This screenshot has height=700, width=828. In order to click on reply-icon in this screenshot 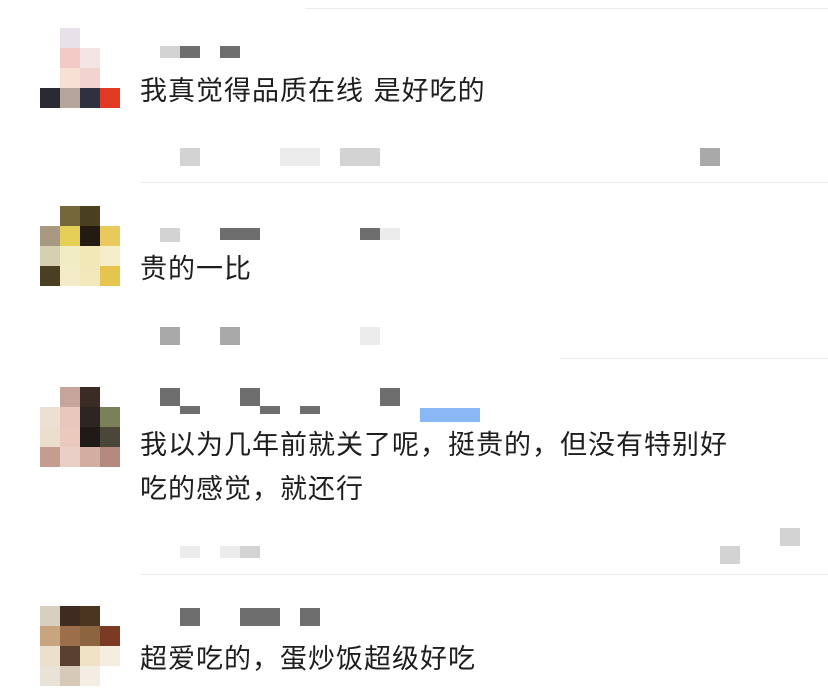, I will do `click(790, 537)`.